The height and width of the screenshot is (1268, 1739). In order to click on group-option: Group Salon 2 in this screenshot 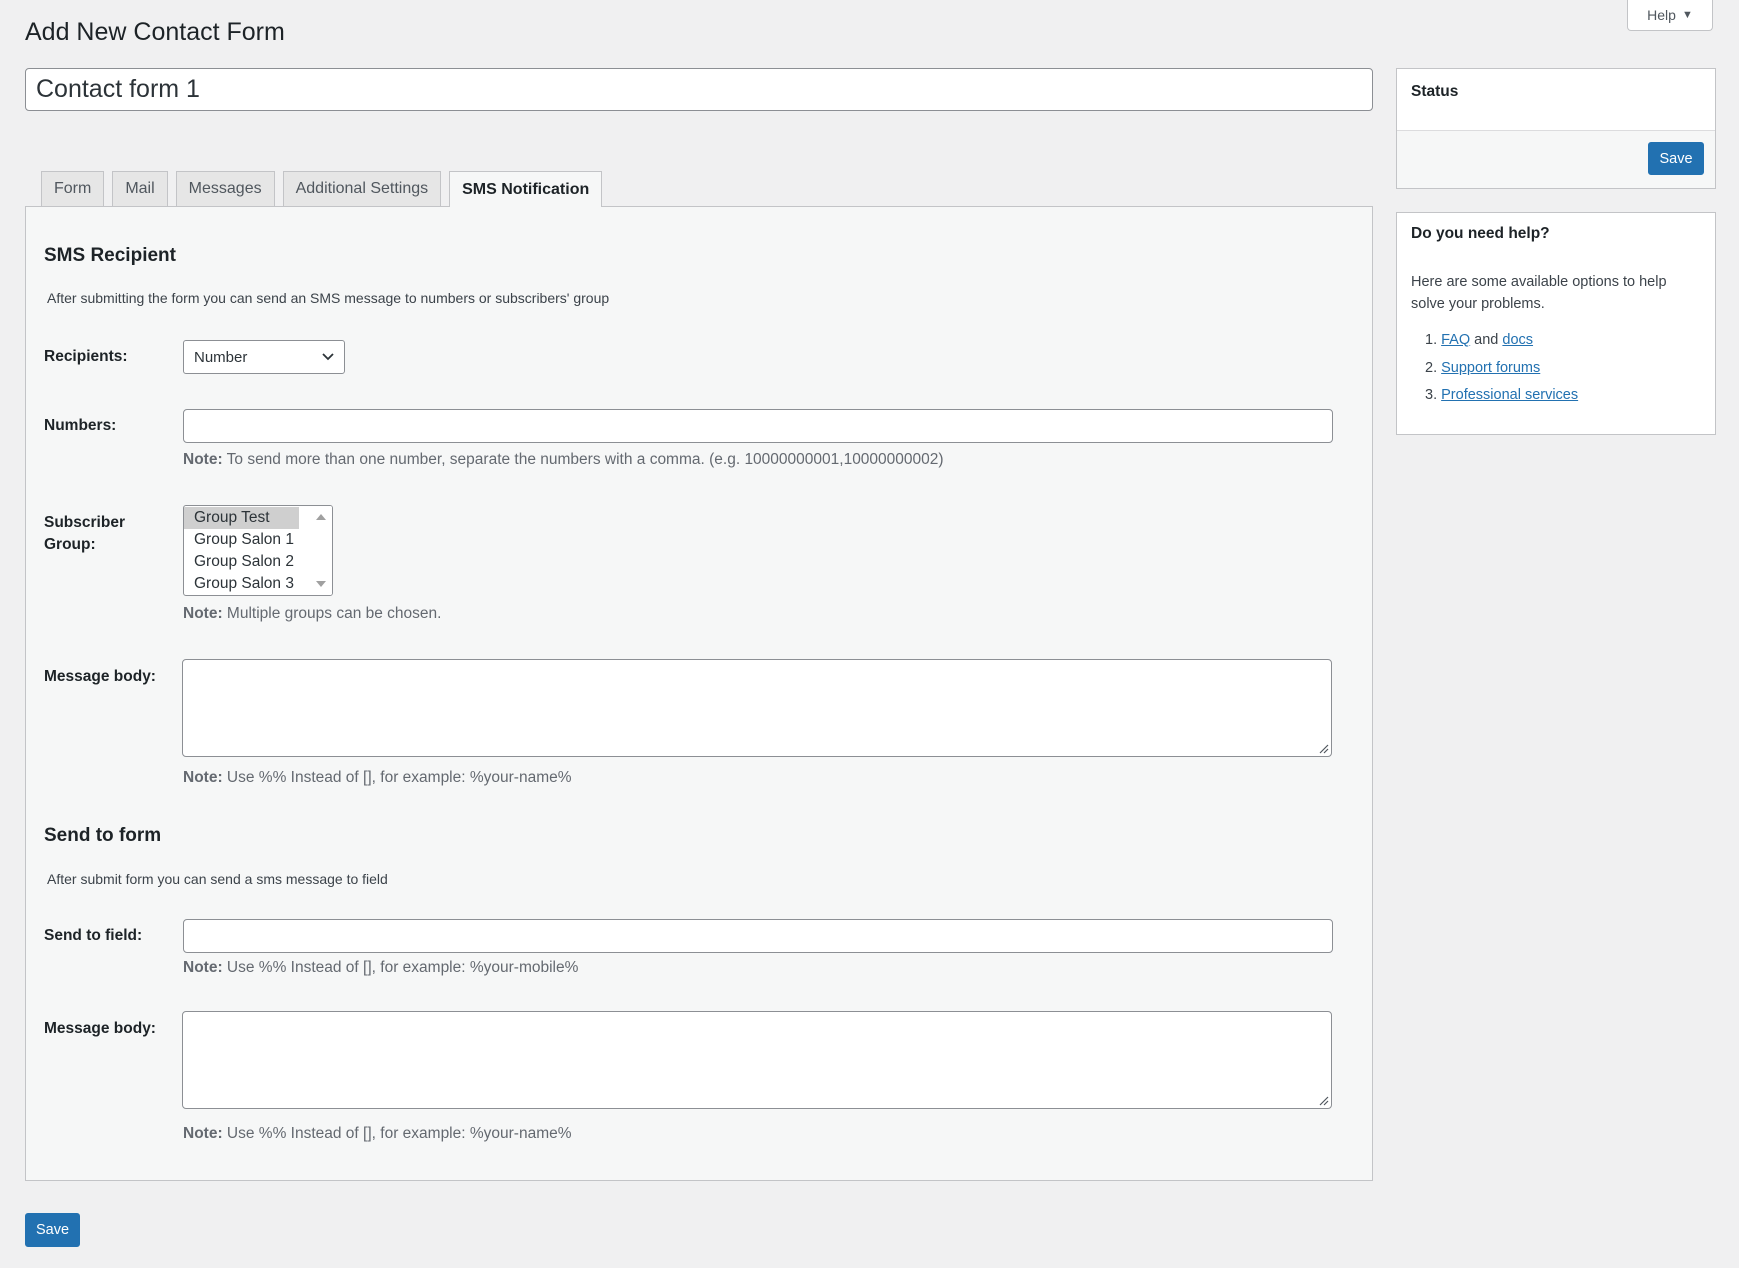, I will do `click(241, 562)`.